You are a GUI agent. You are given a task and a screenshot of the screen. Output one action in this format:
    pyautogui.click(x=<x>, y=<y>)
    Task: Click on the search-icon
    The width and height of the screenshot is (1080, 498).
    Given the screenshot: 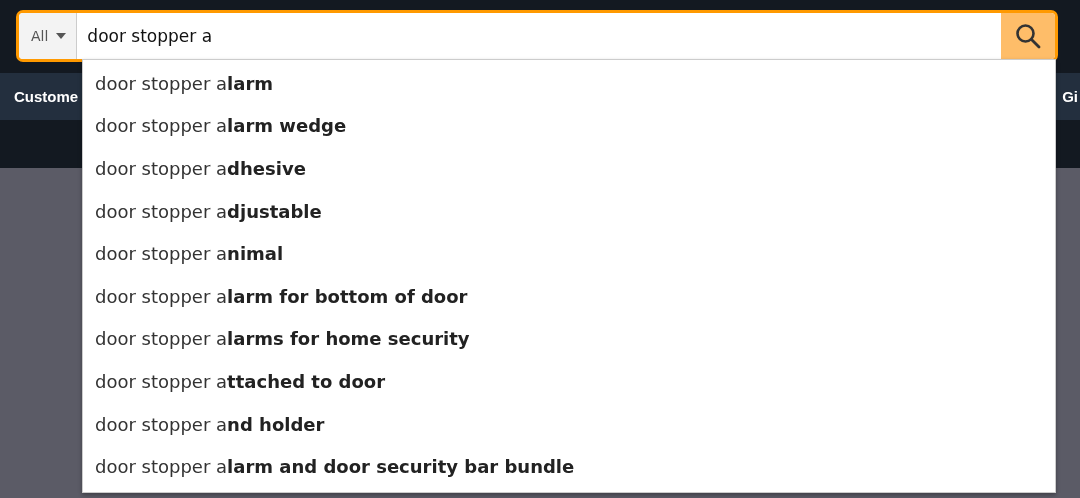 What is the action you would take?
    pyautogui.click(x=1028, y=36)
    